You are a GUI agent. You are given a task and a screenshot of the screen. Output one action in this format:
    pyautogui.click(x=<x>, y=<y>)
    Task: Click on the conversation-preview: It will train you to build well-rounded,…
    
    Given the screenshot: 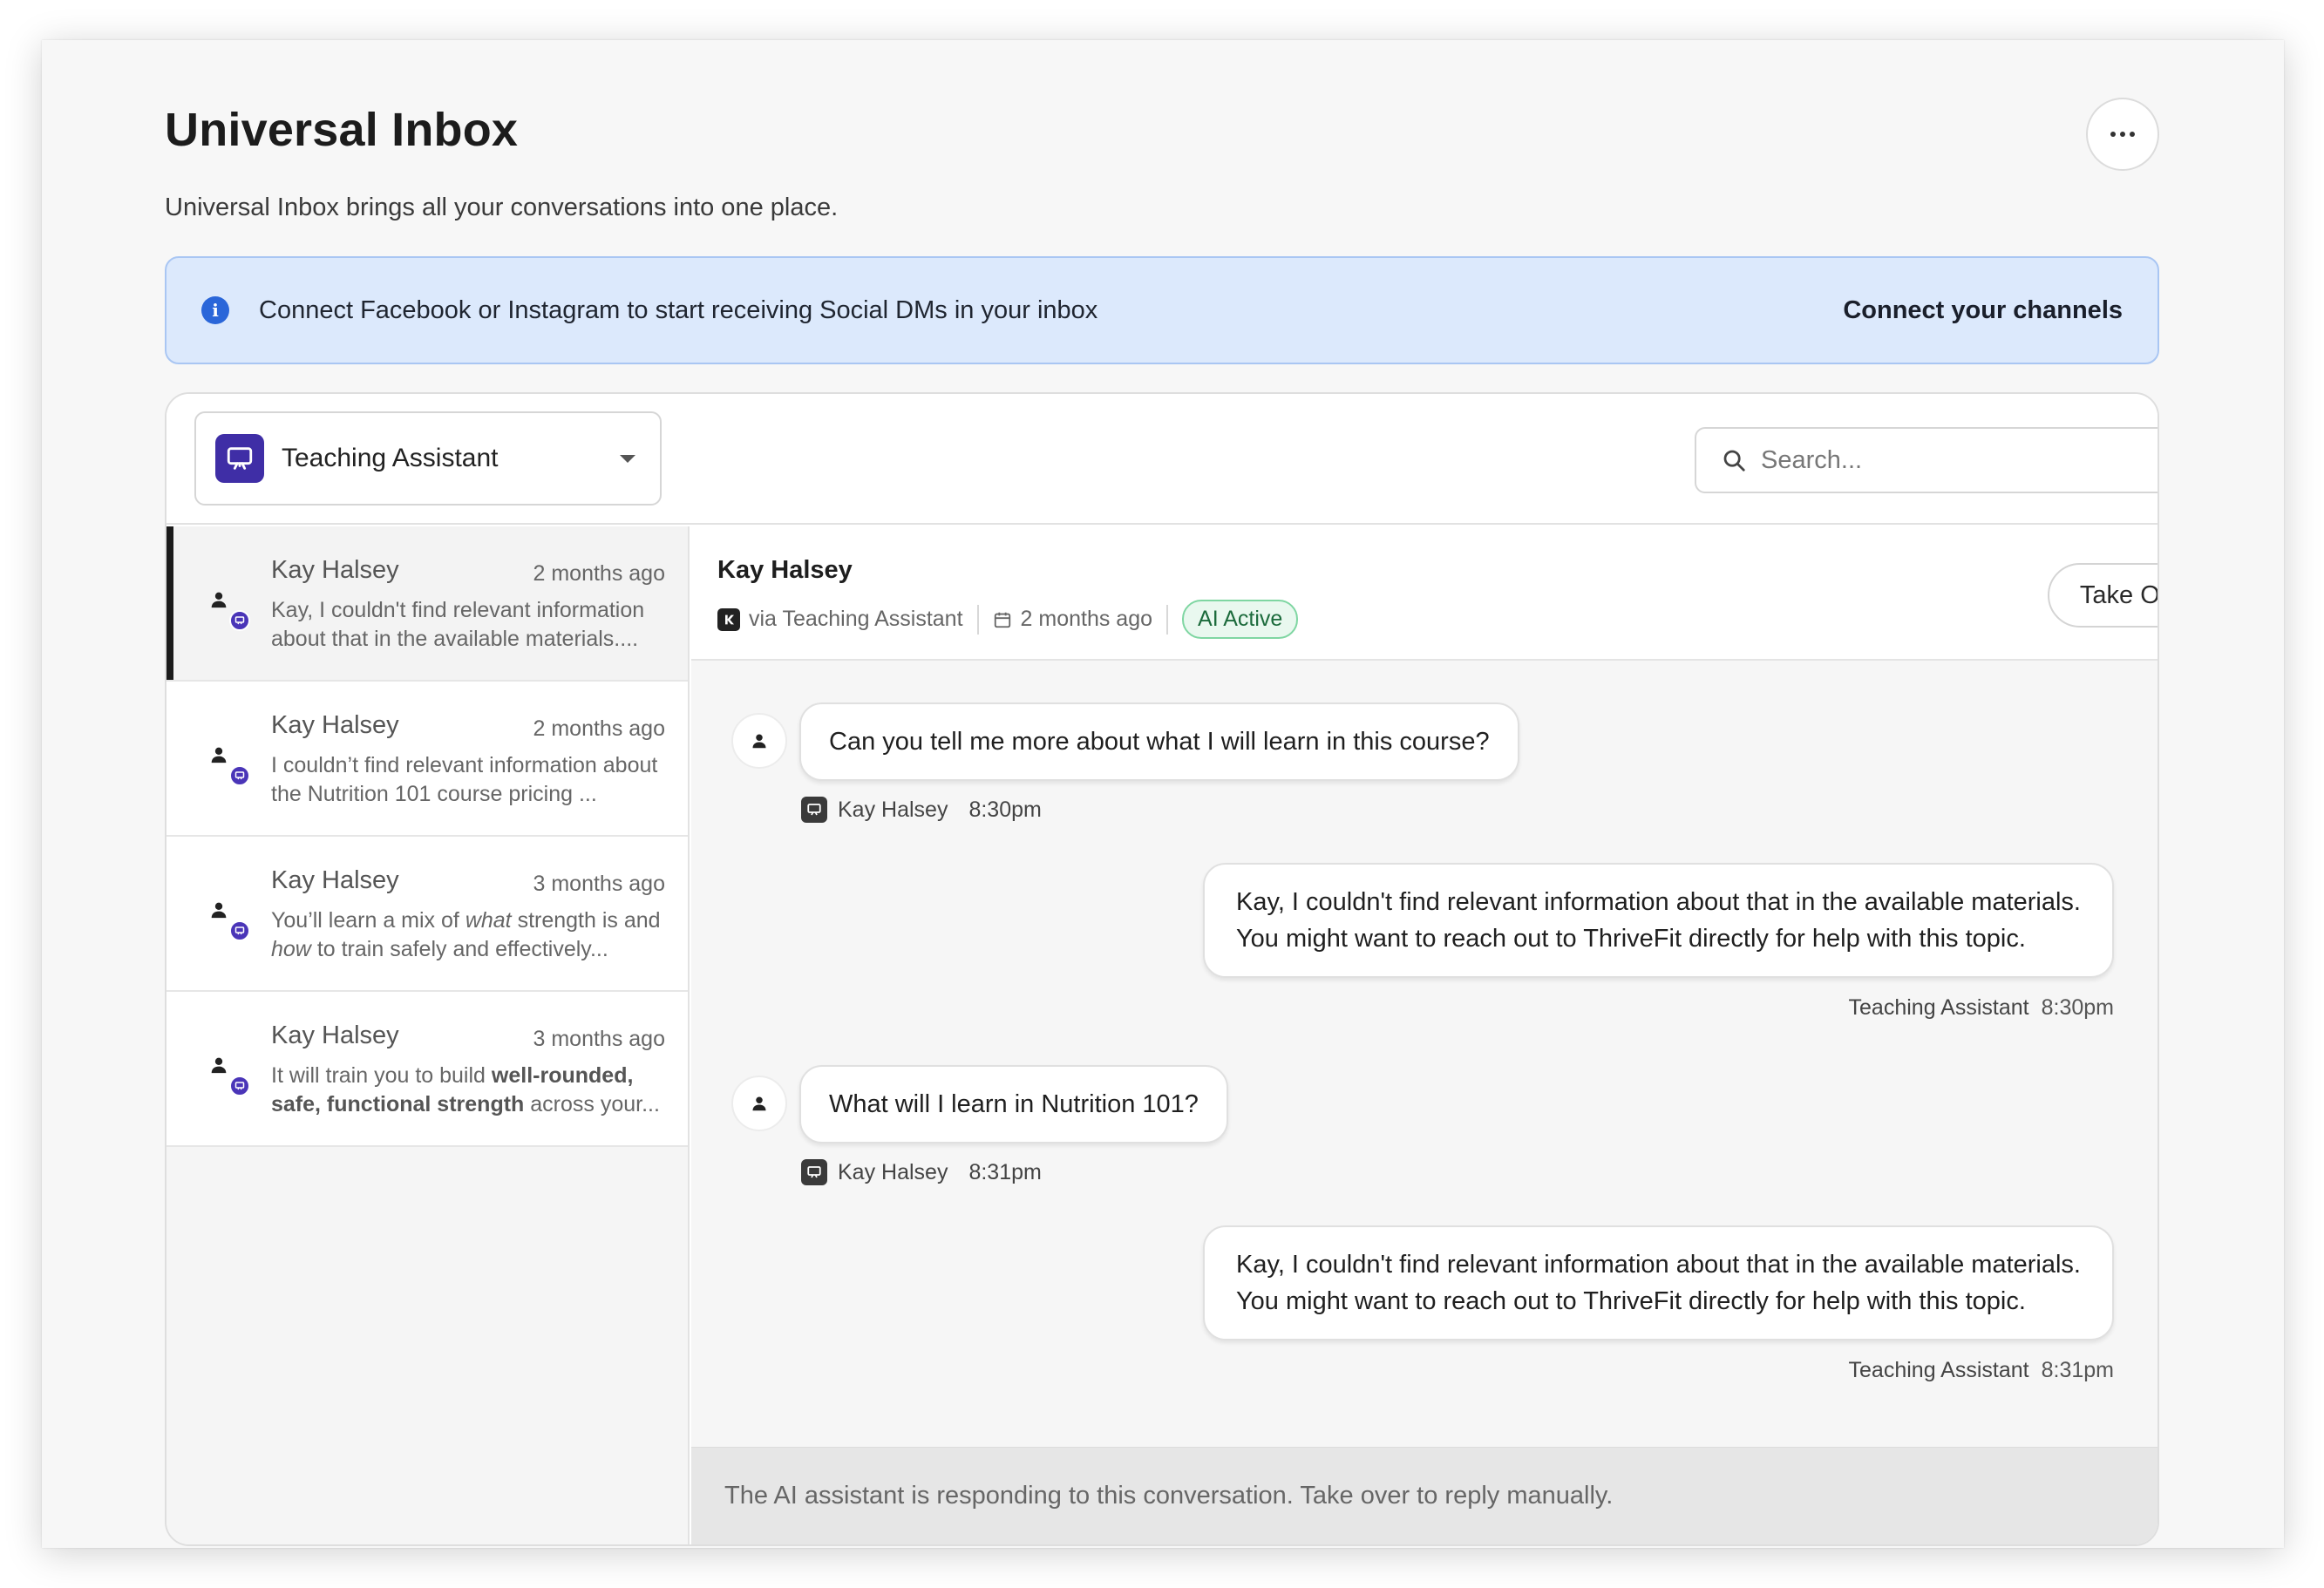 What is the action you would take?
    pyautogui.click(x=465, y=1089)
    